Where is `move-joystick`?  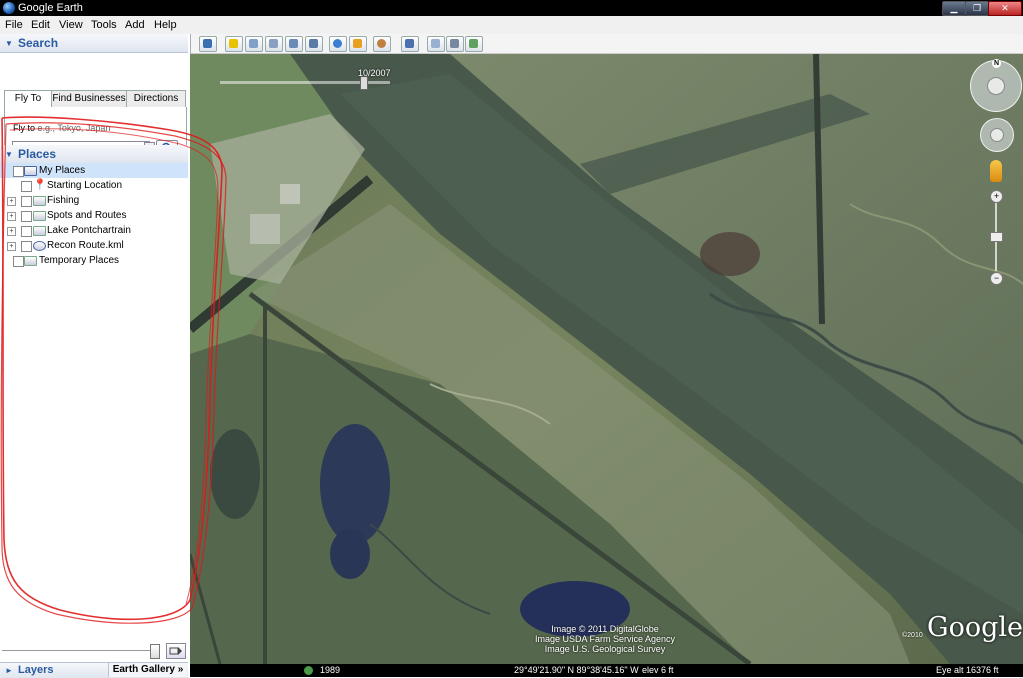 move-joystick is located at coordinates (997, 135).